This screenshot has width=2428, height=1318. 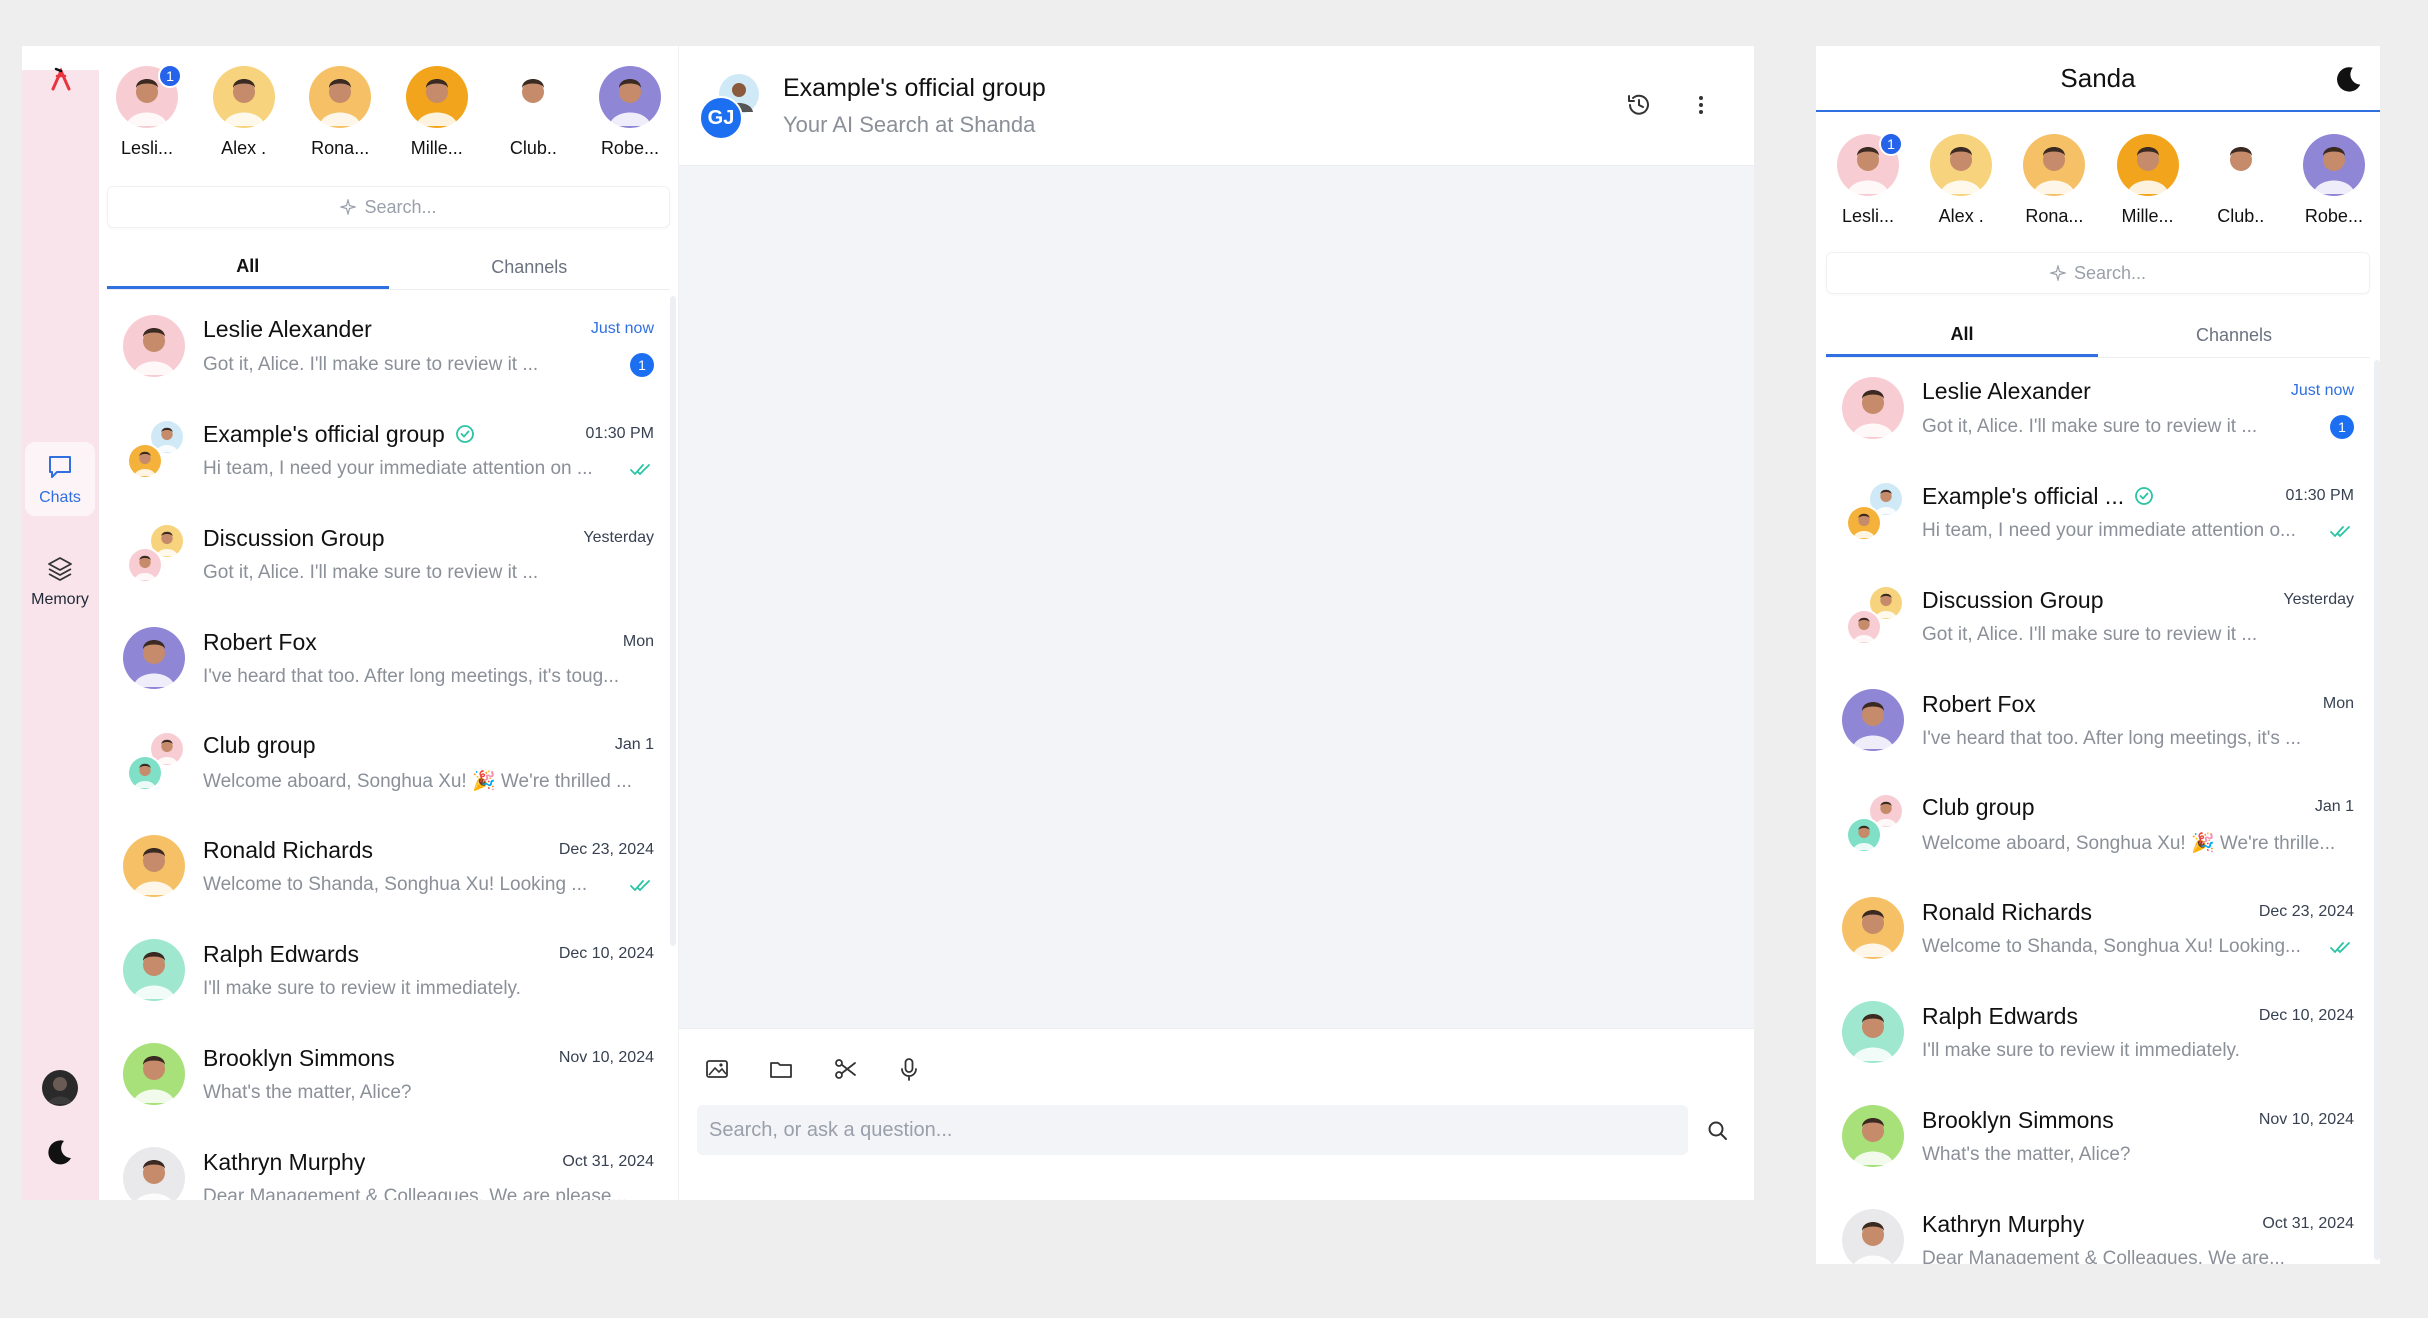 I want to click on folder-icon, so click(x=781, y=1069).